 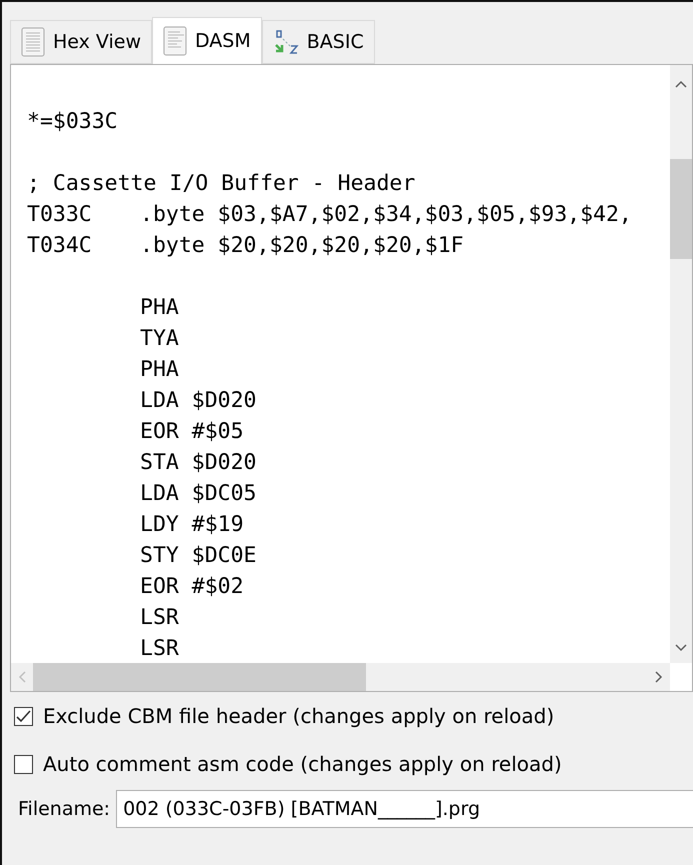 What do you see at coordinates (386, 215) in the screenshot?
I see `code-data: .byte $03,$A7,$02,$34,$03,$05,$93,$42,` at bounding box center [386, 215].